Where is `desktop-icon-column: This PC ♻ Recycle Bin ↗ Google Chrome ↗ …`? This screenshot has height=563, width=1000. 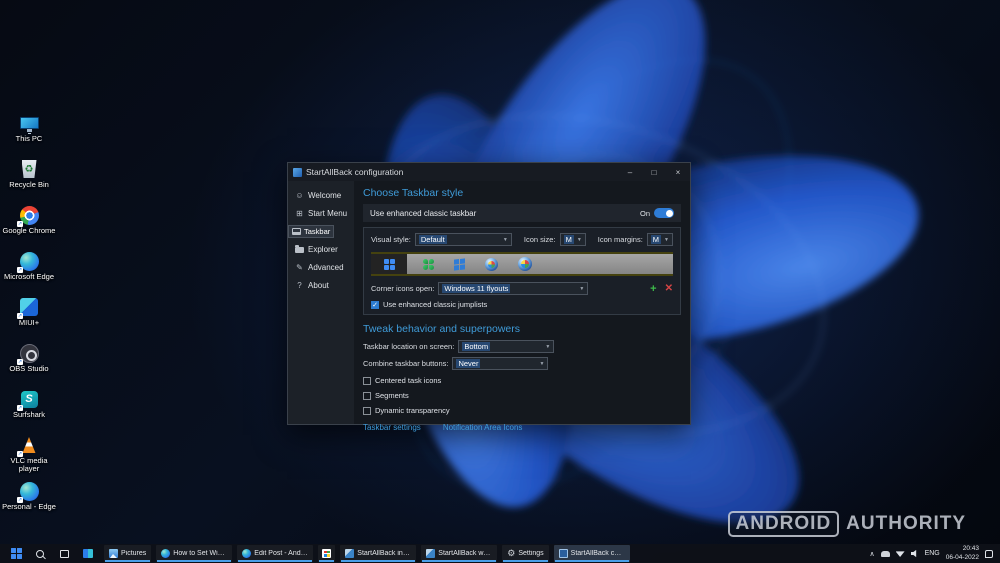 desktop-icon-column: This PC ♻ Recycle Bin ↗ Google Chrome ↗ … is located at coordinates (29, 319).